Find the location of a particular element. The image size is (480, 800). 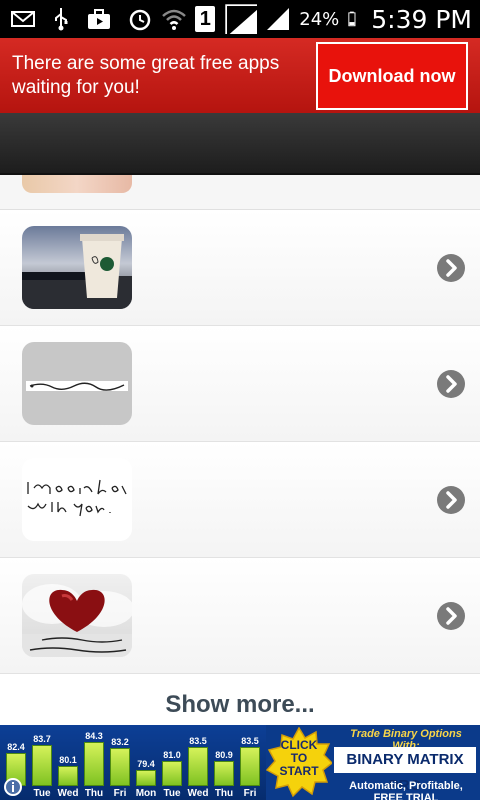

calligraphy-thumbnail is located at coordinates (77, 383).